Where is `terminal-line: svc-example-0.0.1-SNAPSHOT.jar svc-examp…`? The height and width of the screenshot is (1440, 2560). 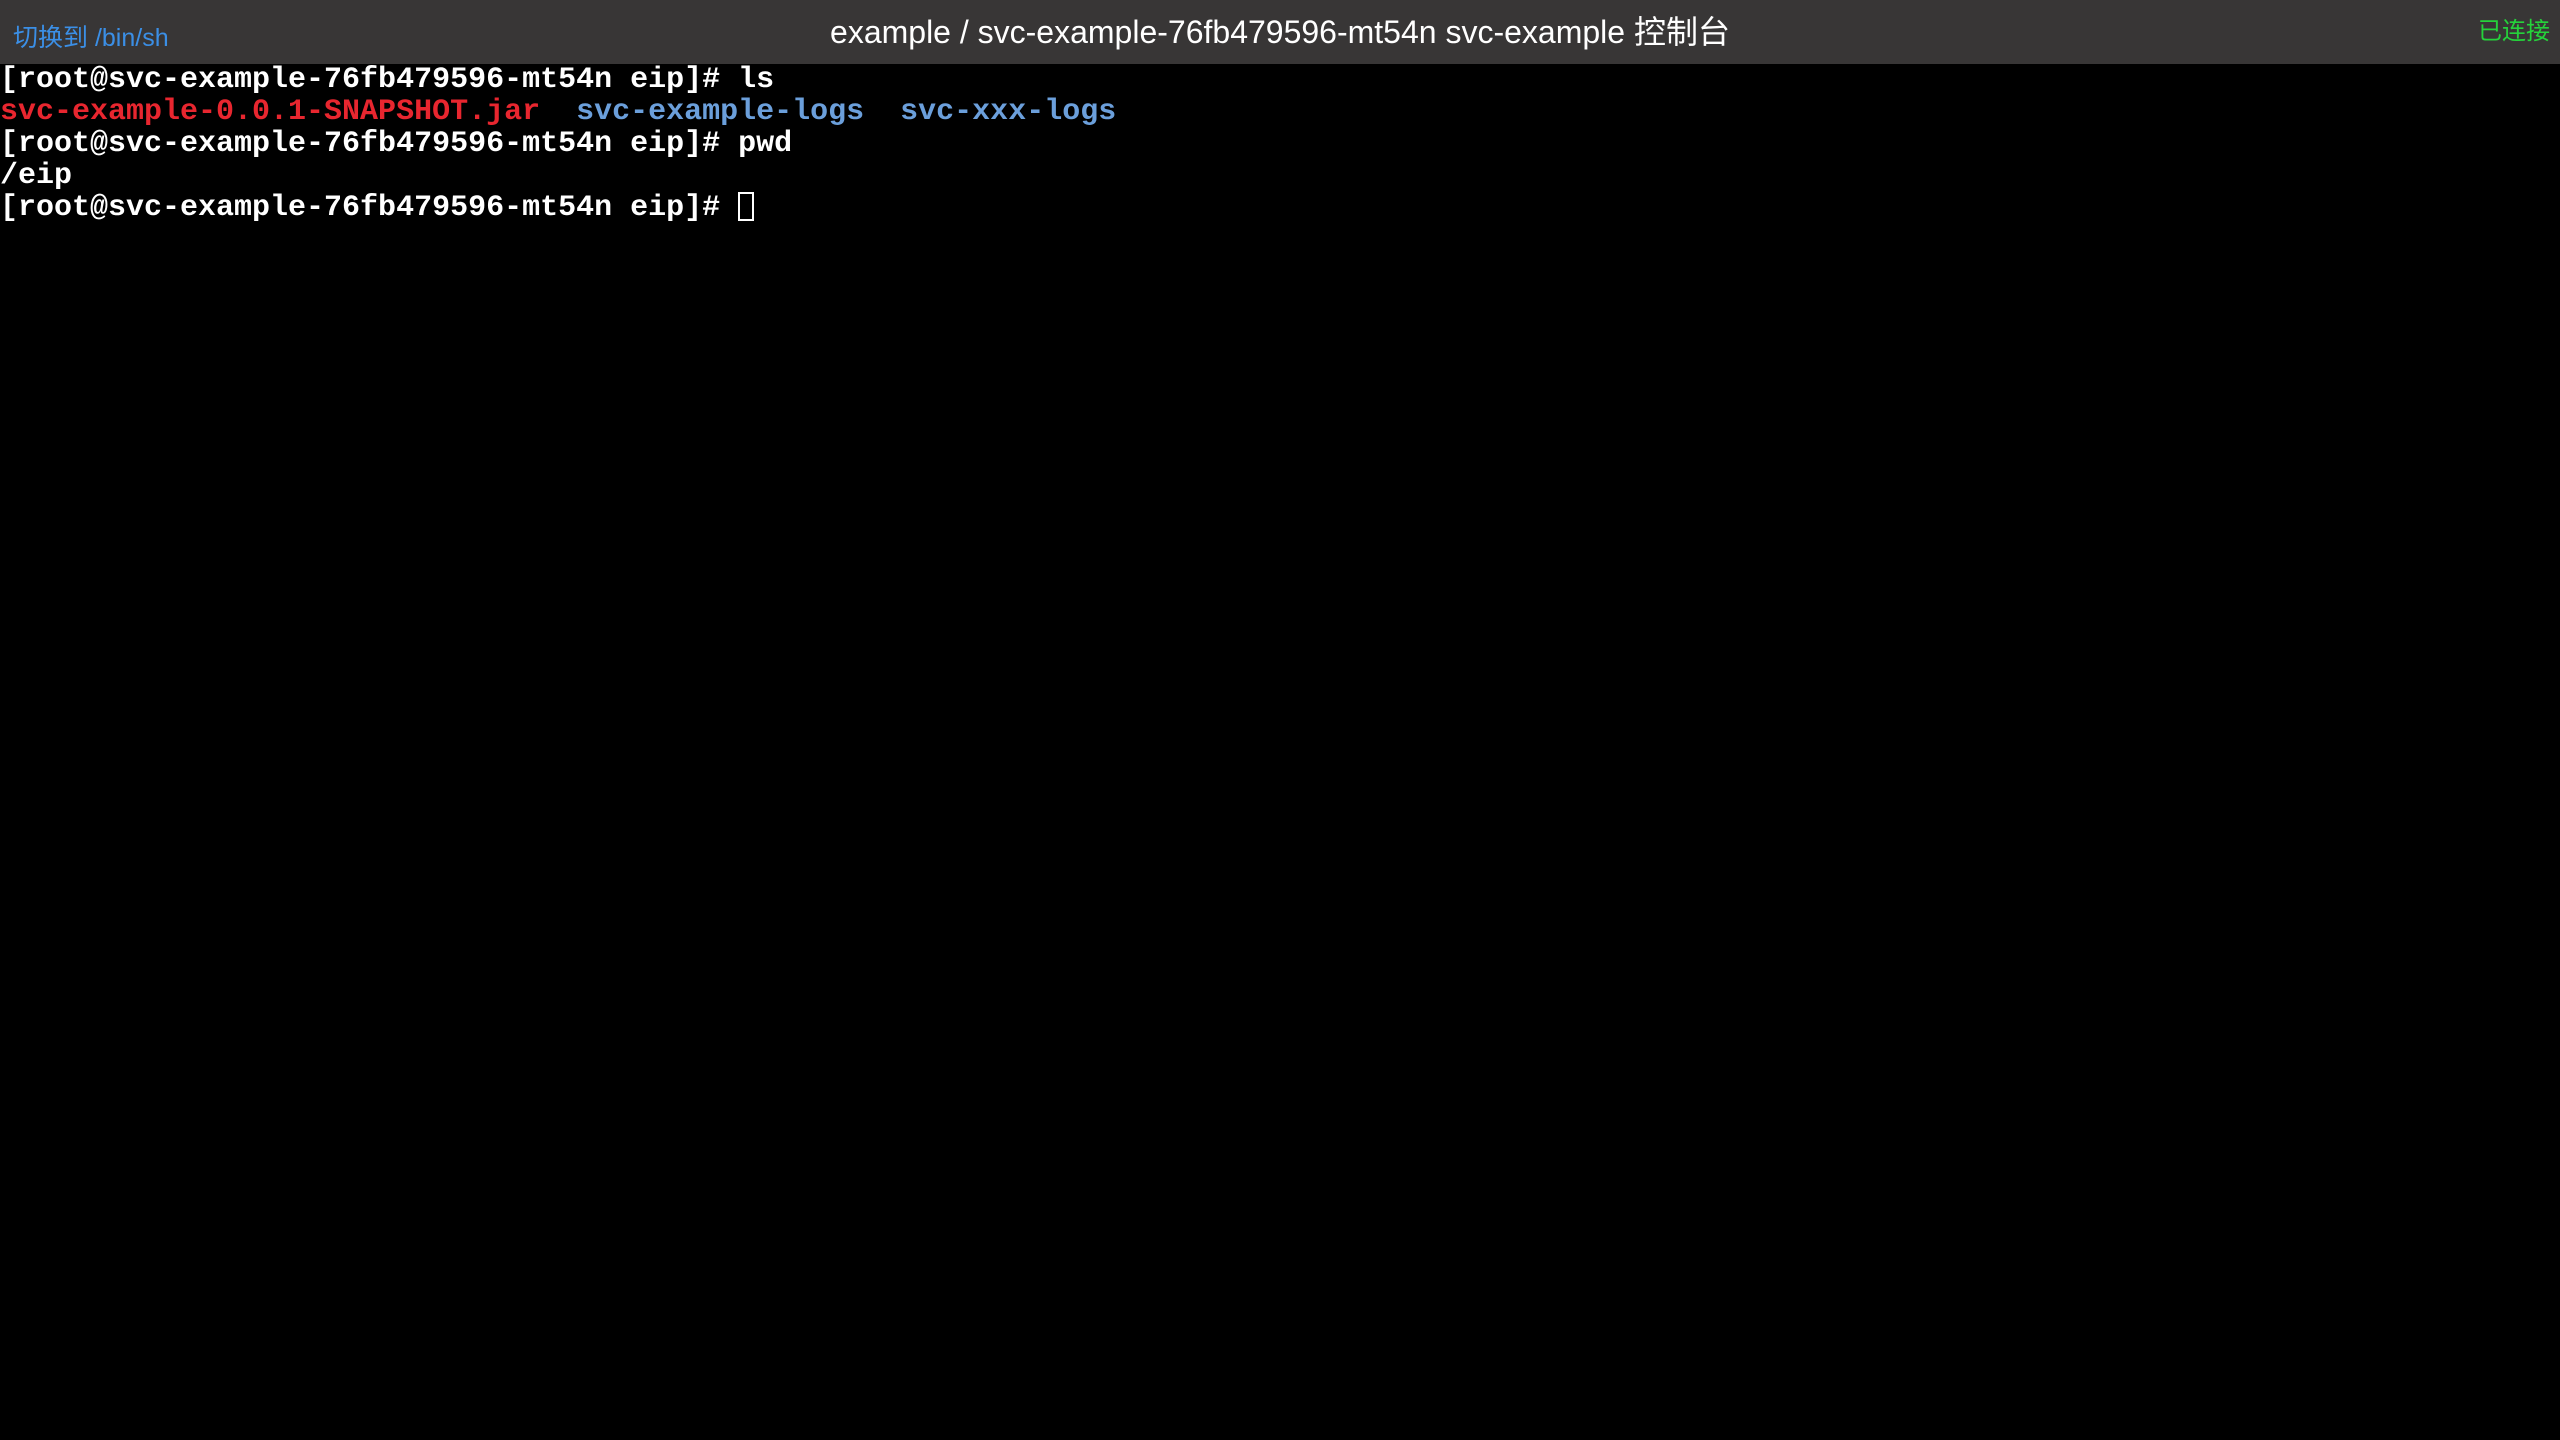 terminal-line: svc-example-0.0.1-SNAPSHOT.jar svc-examp… is located at coordinates (1280, 112).